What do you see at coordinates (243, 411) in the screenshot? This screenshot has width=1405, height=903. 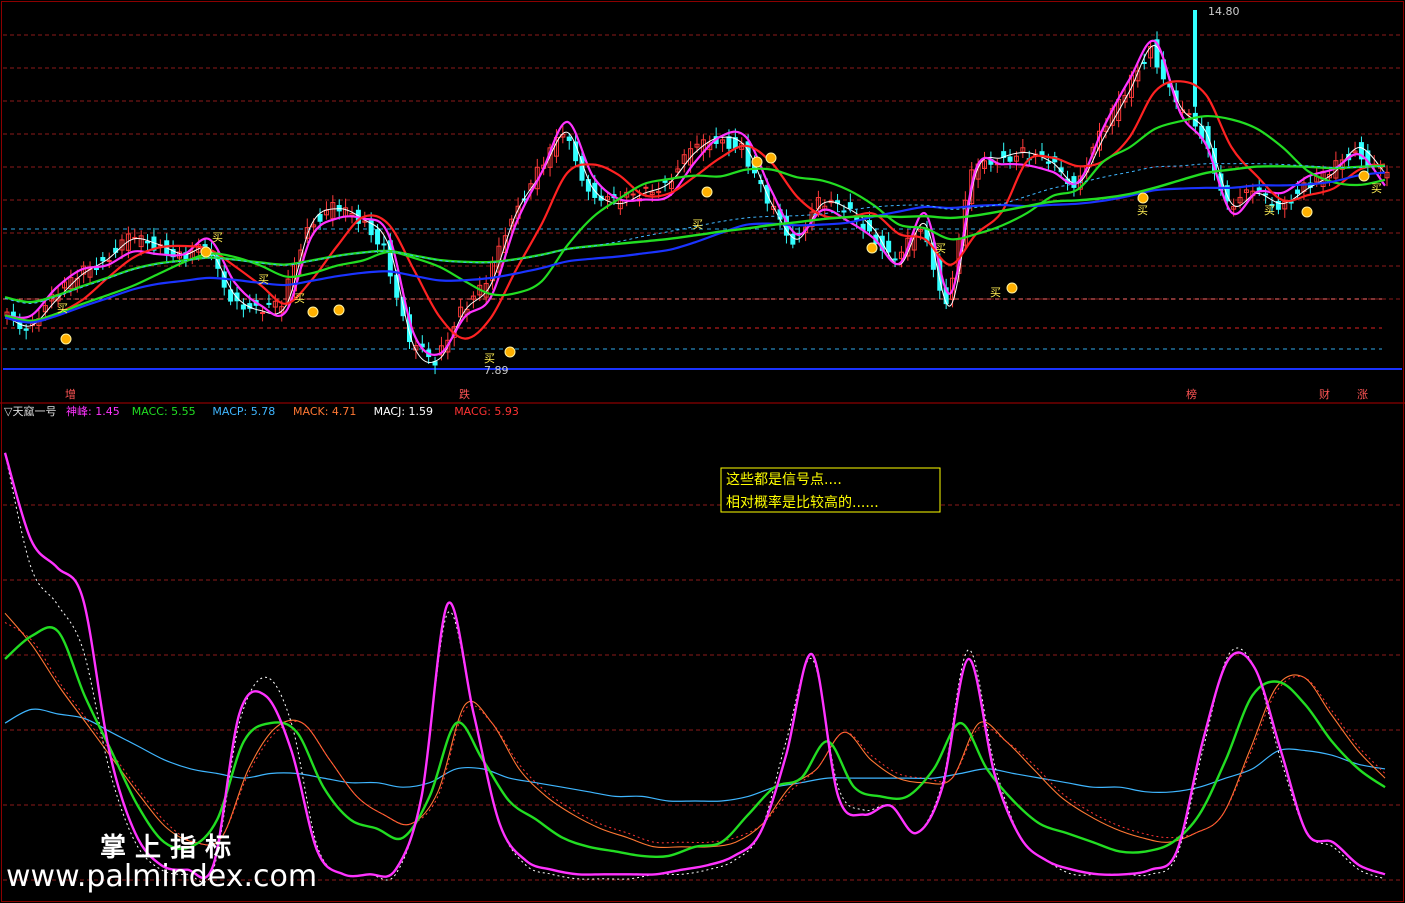 I see `indicator-field: MACP: 5.78` at bounding box center [243, 411].